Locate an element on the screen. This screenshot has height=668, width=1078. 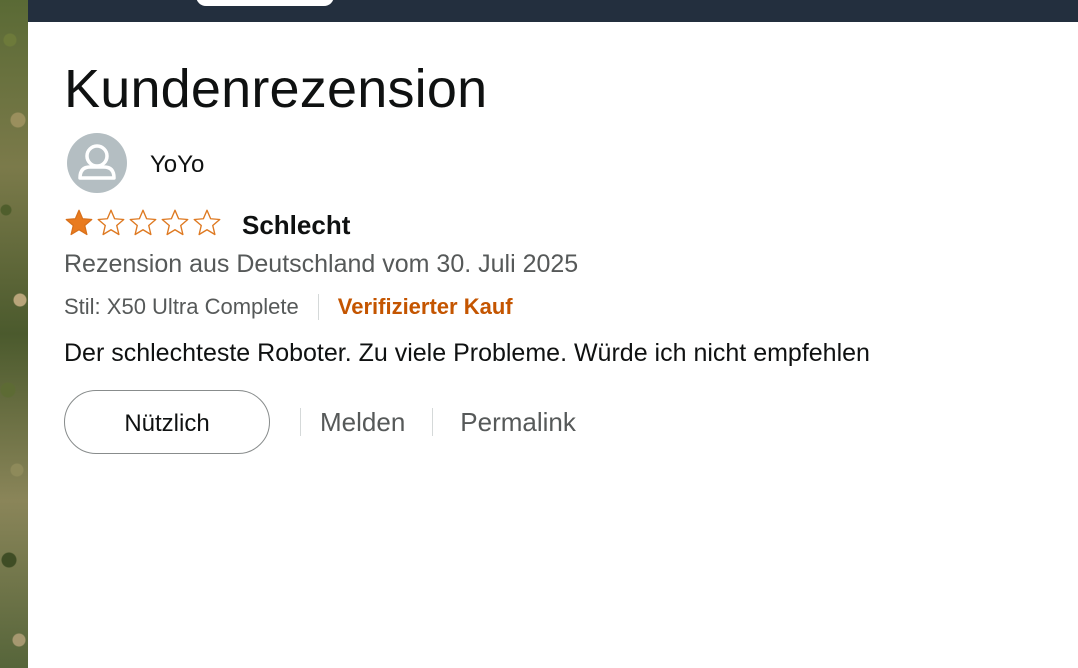
review-title: Schlecht is located at coordinates (296, 225).